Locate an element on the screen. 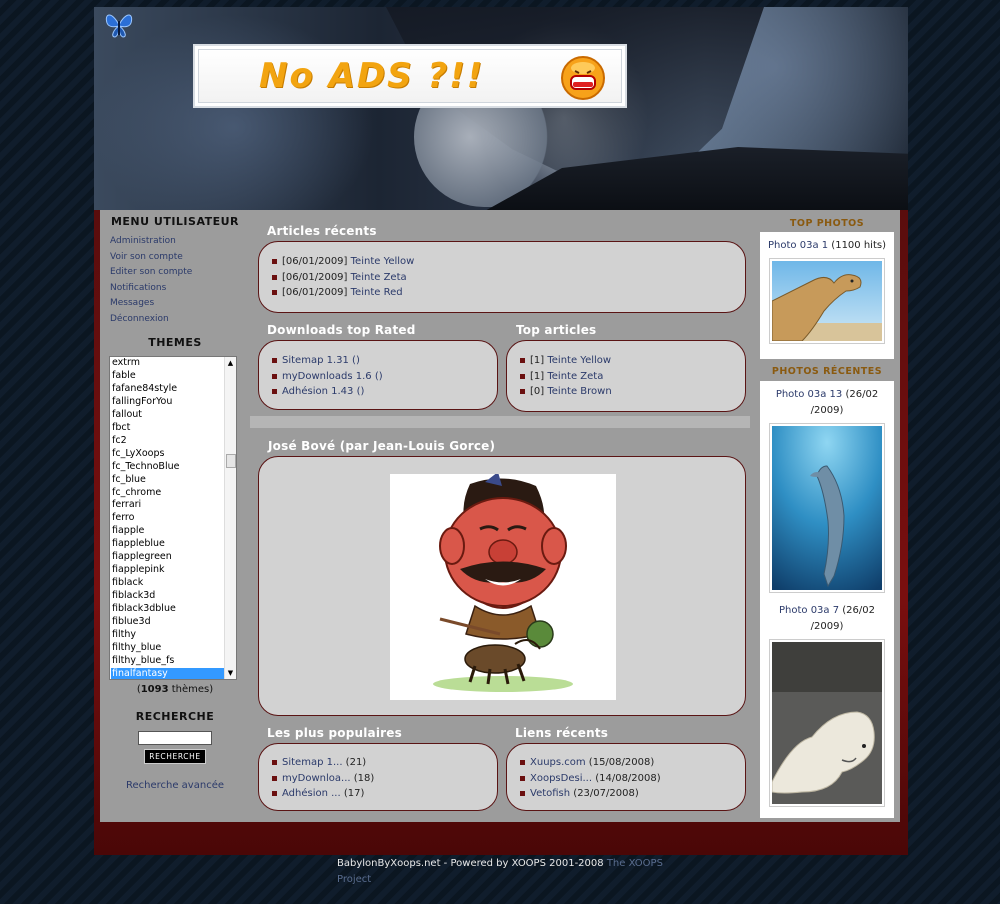 The image size is (1000, 904). caricature-image is located at coordinates (503, 586).